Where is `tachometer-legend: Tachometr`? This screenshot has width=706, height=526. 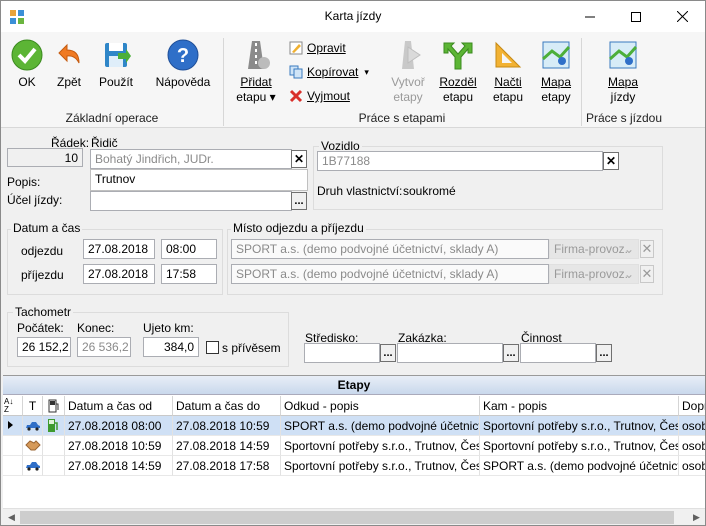
tachometer-legend: Tachometr is located at coordinates (43, 312).